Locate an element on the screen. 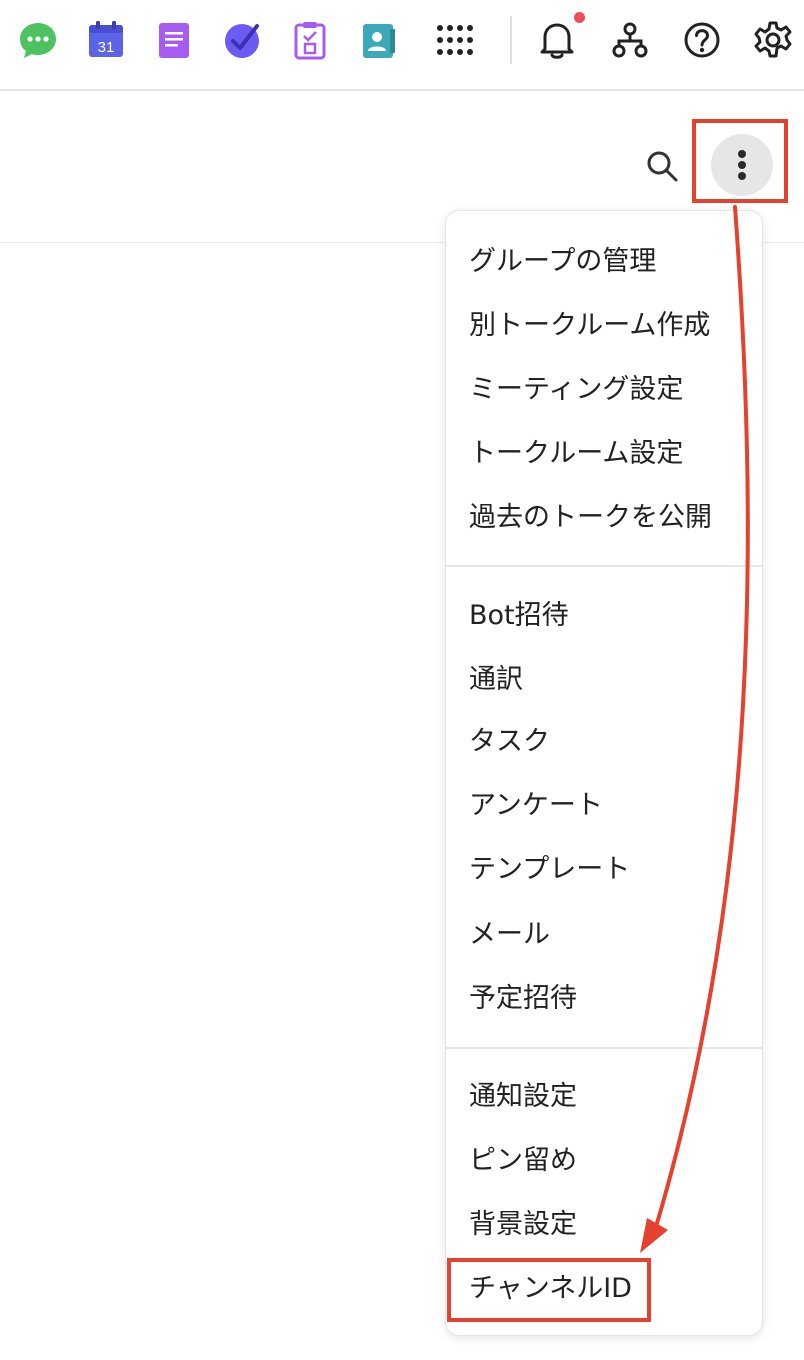  chat-icon is located at coordinates (38, 40).